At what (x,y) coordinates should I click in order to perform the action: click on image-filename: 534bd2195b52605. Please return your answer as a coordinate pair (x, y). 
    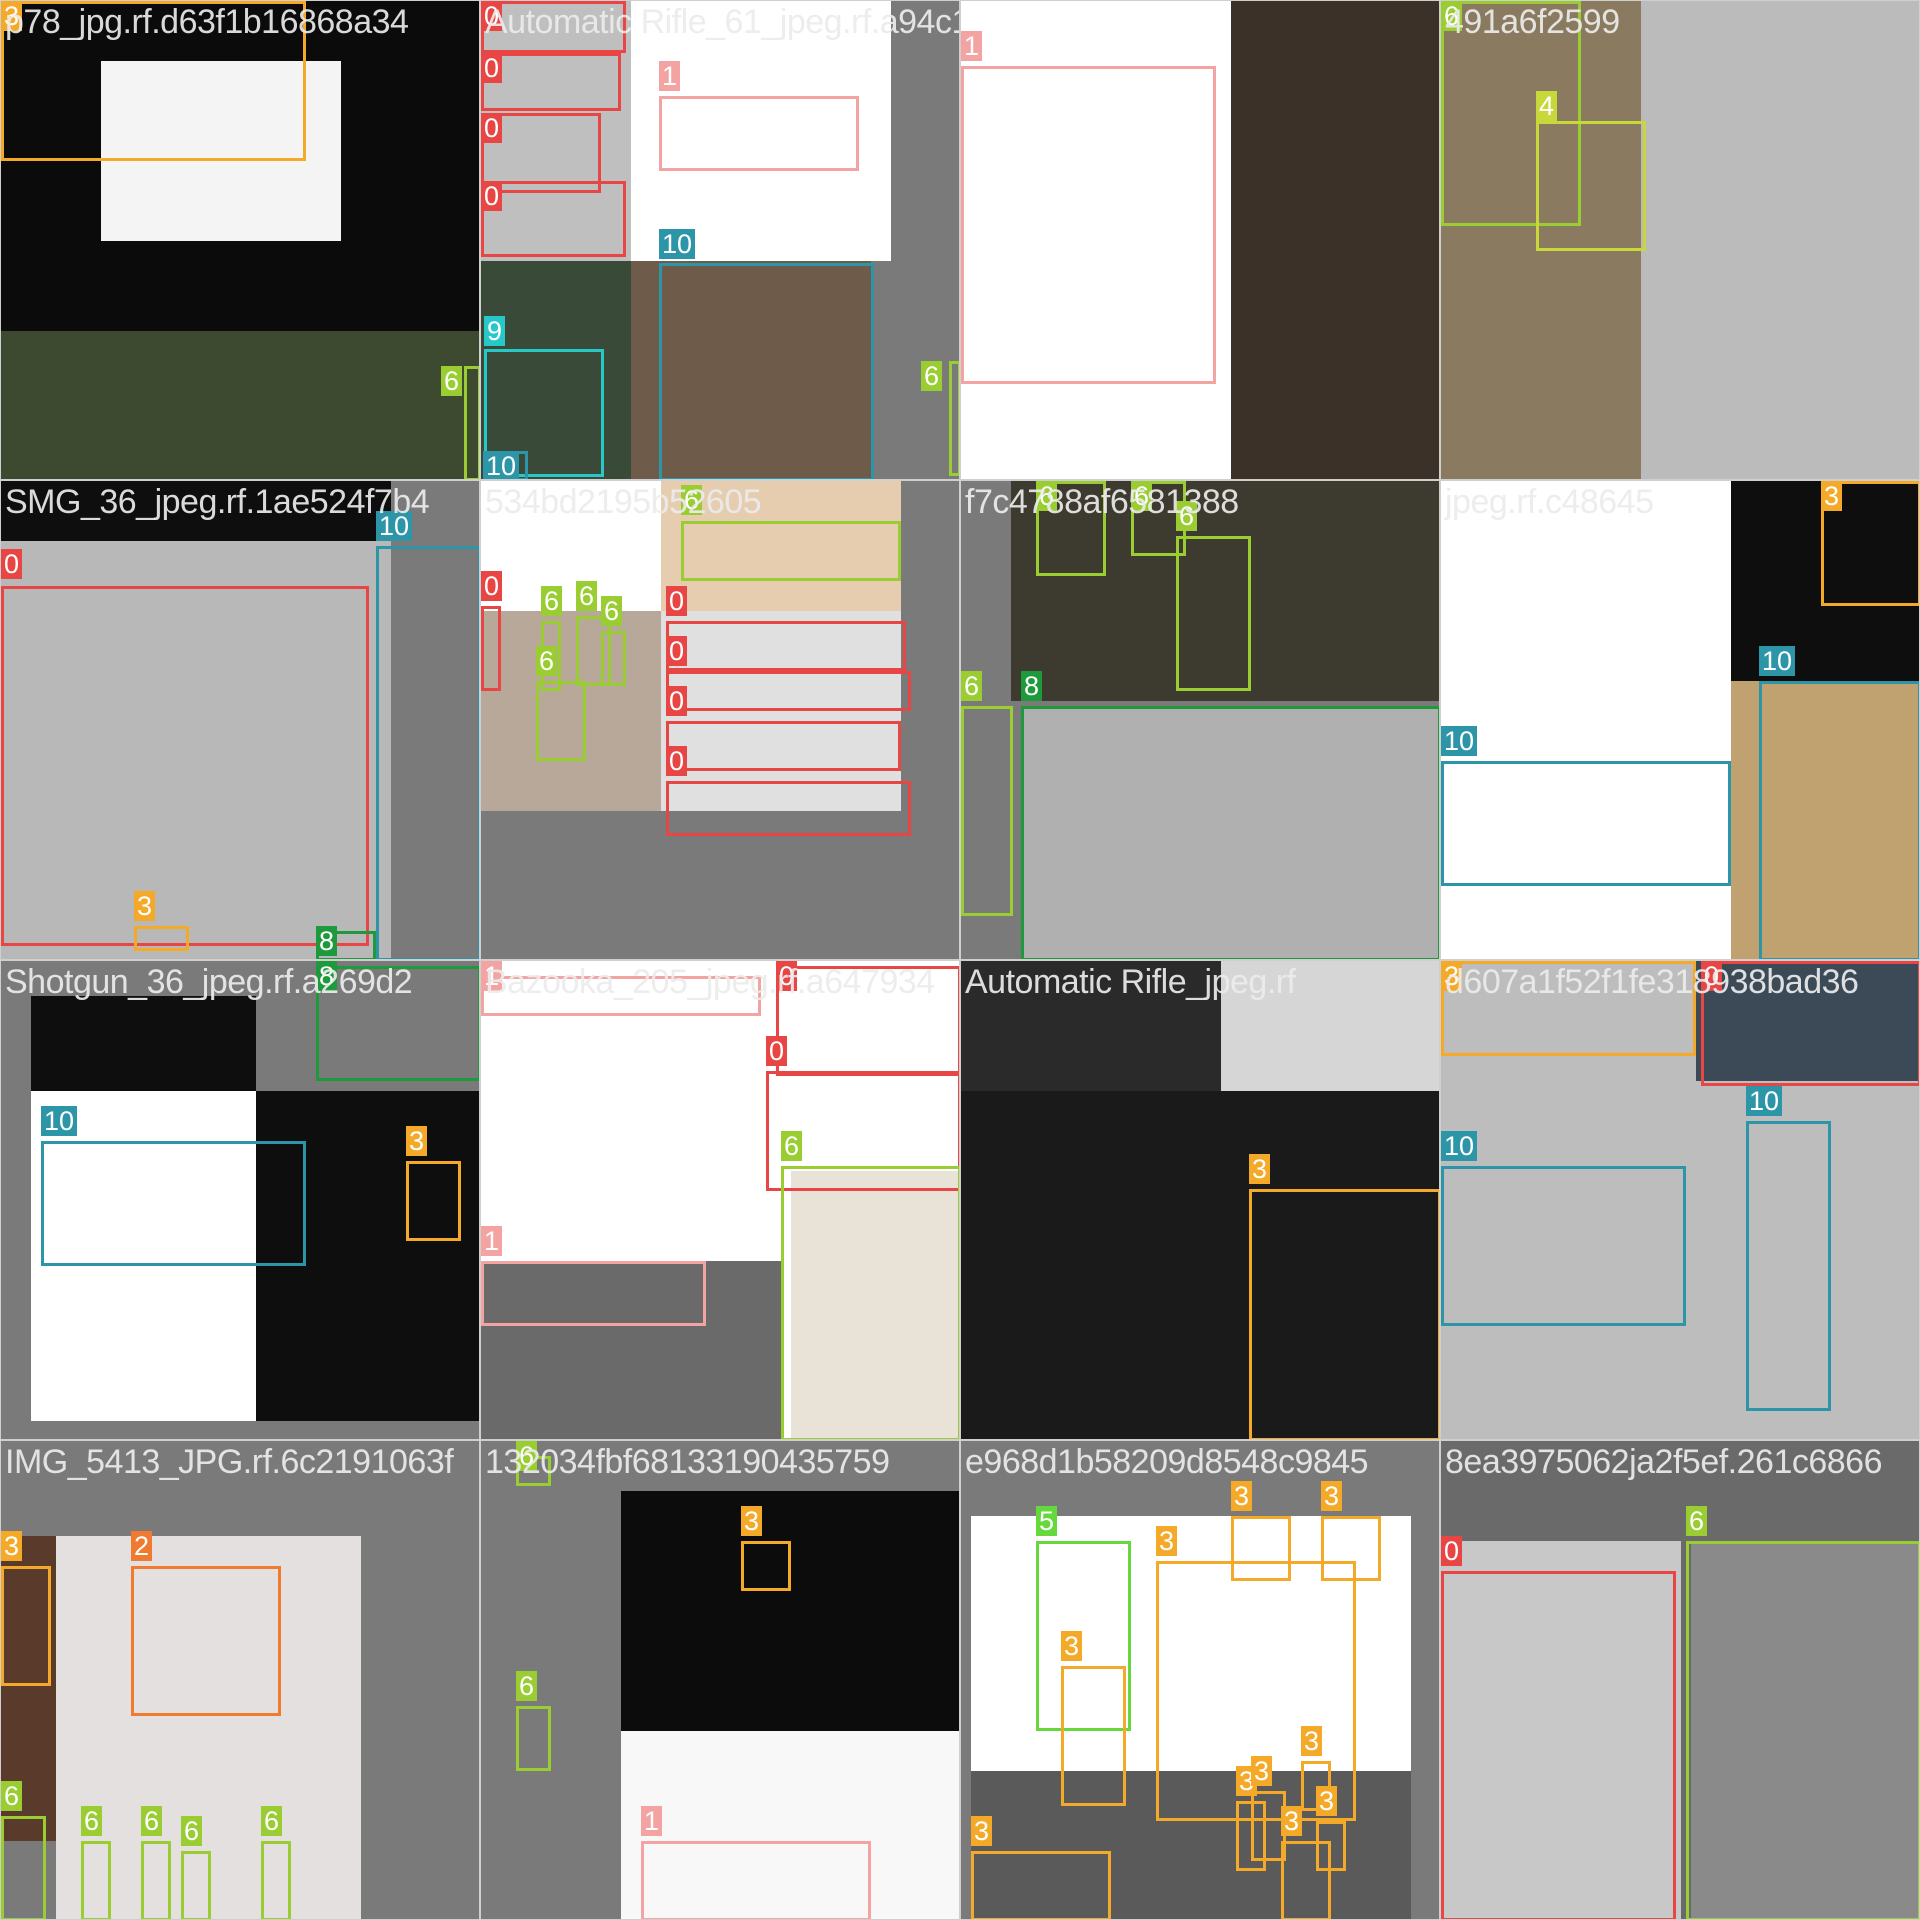
    Looking at the image, I should click on (623, 502).